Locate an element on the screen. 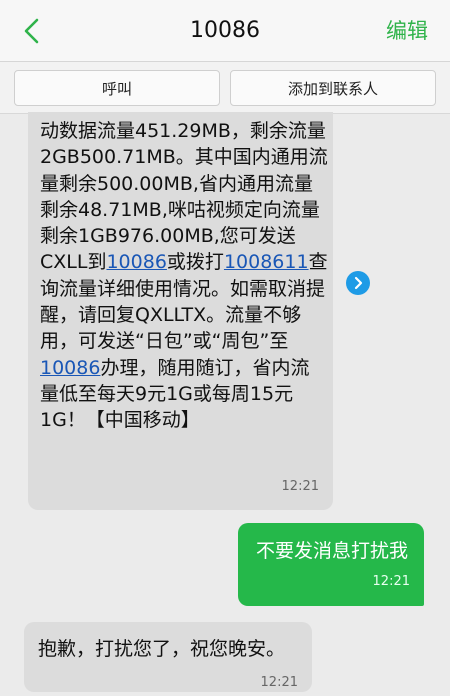  phone-link-1008611: 1008611 is located at coordinates (266, 262).